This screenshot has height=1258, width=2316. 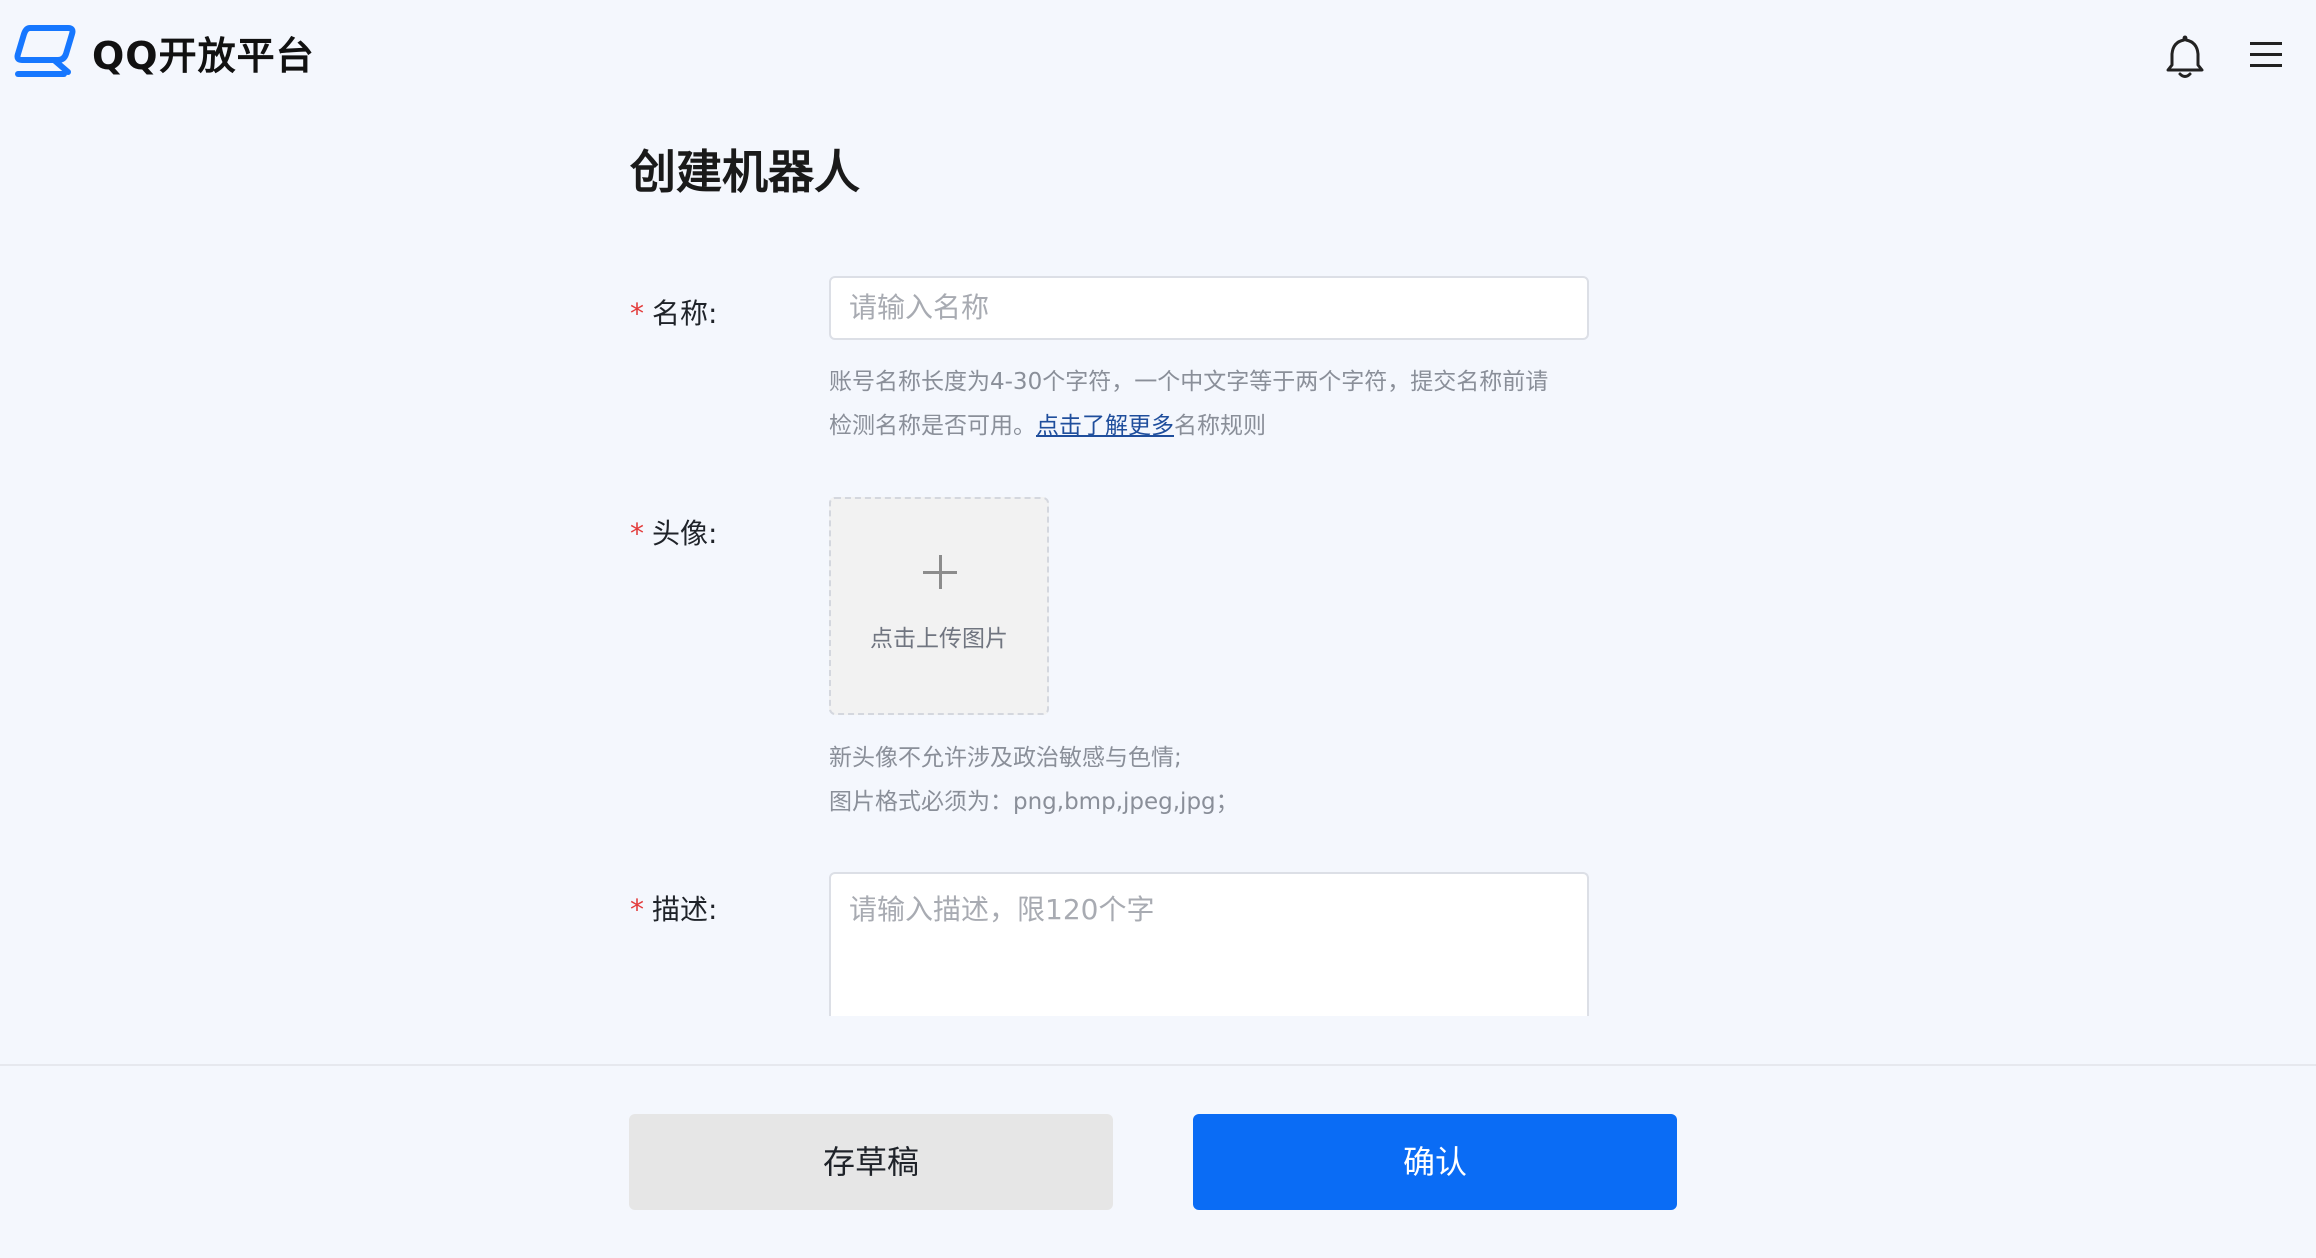 I want to click on learn-more-link: 点击了解更多, so click(x=1105, y=426).